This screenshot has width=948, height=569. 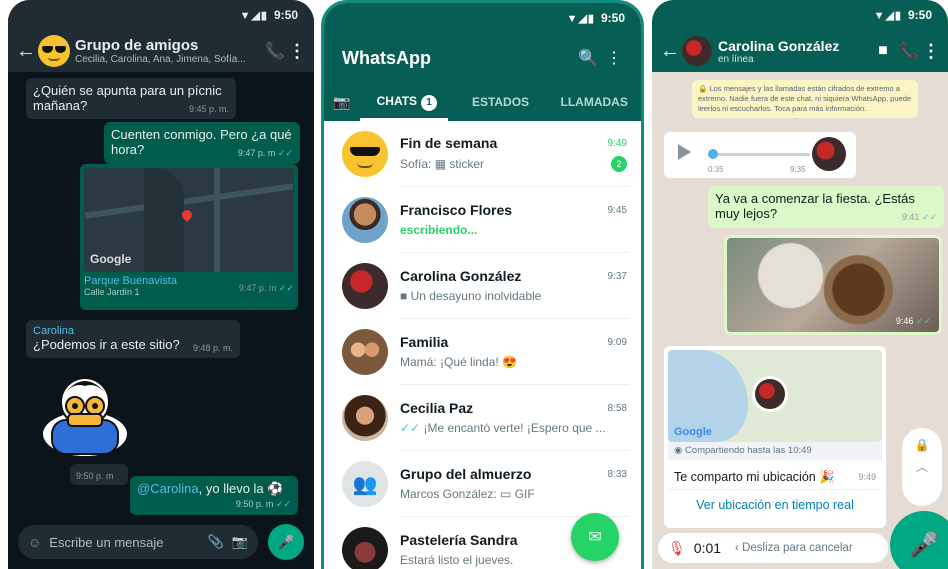 What do you see at coordinates (619, 164) in the screenshot?
I see `unread-count: 2` at bounding box center [619, 164].